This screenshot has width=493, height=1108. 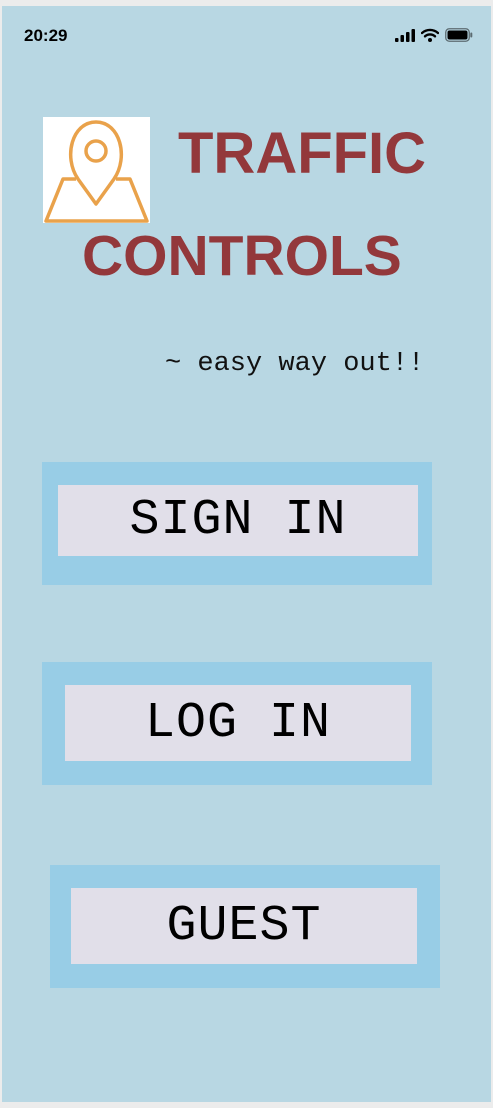 I want to click on log-in-button: LOG IN, so click(x=238, y=723).